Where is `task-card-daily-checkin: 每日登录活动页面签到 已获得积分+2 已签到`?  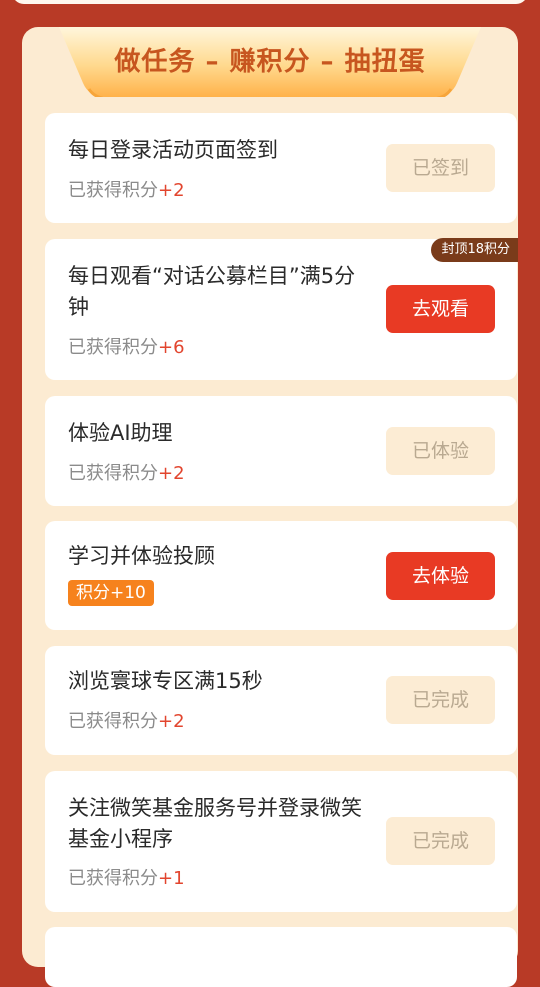
task-card-daily-checkin: 每日登录活动页面签到 已获得积分+2 已签到 is located at coordinates (281, 168).